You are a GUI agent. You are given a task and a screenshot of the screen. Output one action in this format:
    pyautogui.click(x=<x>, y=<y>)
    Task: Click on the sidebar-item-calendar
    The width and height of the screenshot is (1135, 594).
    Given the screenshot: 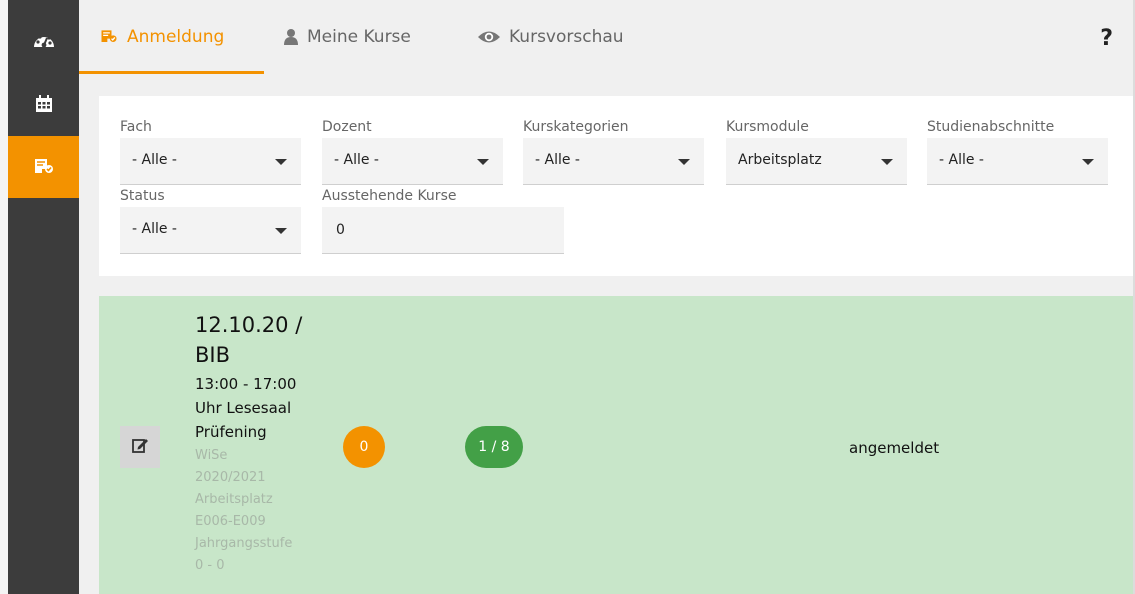 What is the action you would take?
    pyautogui.click(x=43, y=104)
    